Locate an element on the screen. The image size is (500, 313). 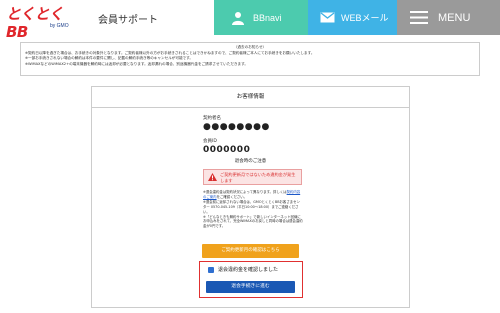
nav-menu: MENU is located at coordinates (448, 17).